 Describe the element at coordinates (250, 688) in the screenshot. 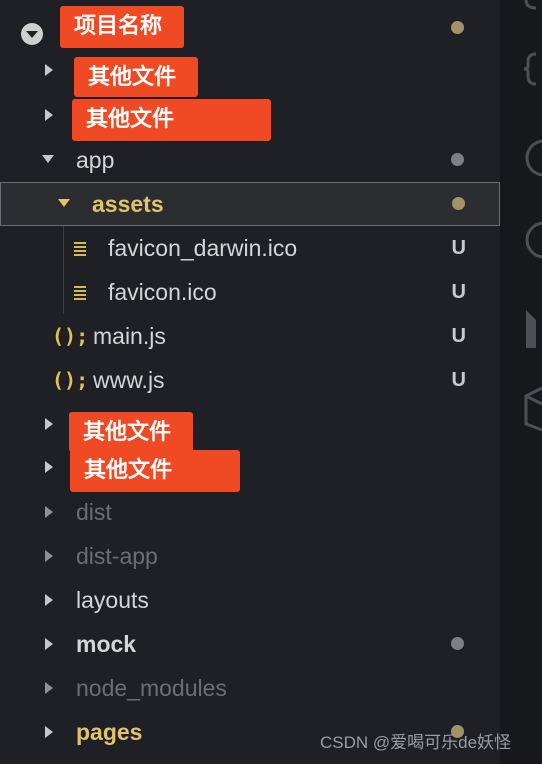

I see `folder-row-node-modules: node_modules` at that location.